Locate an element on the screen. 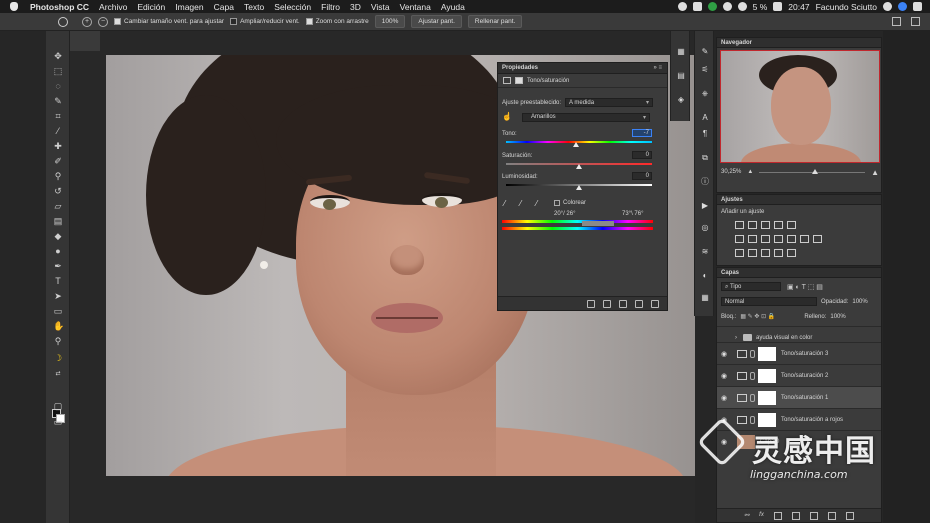 This screenshot has height=523, width=930. notification-center-icon is located at coordinates (917, 6).